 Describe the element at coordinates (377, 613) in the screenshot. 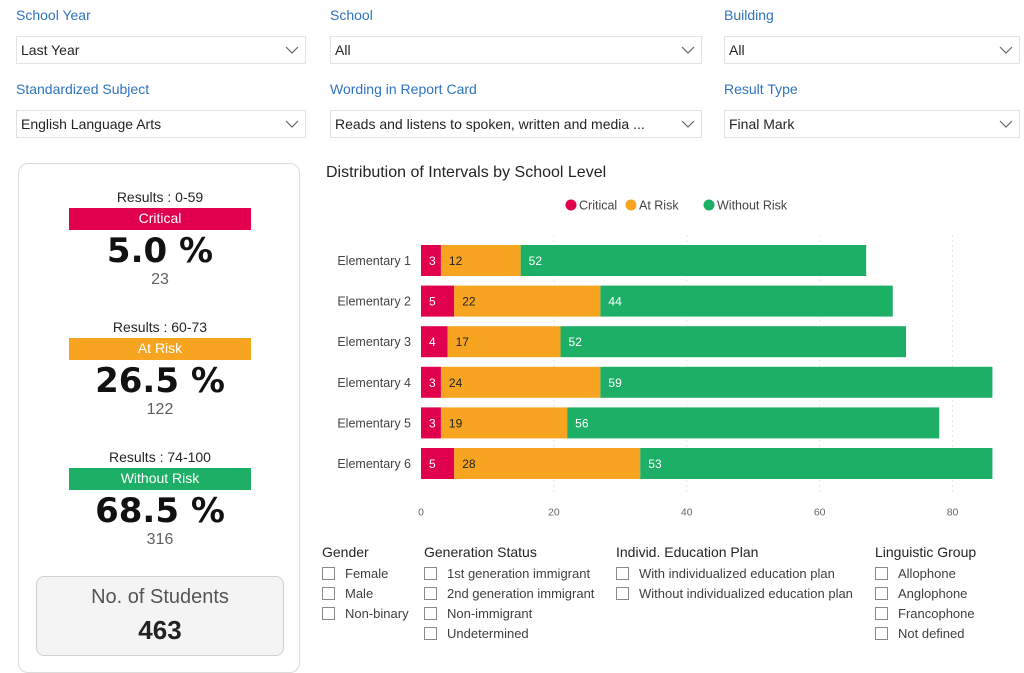

I see `option-label: Non-binary` at that location.